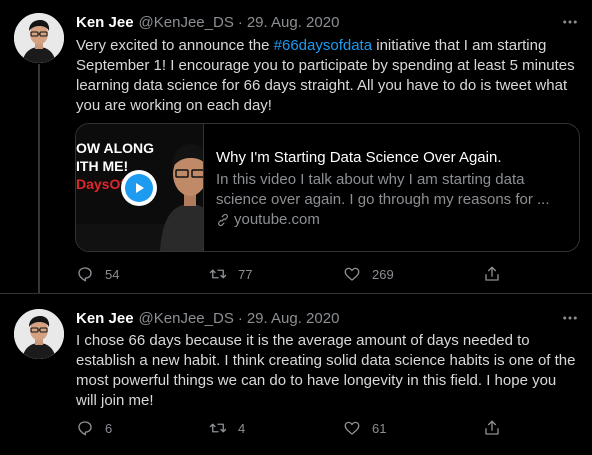 The height and width of the screenshot is (455, 592). What do you see at coordinates (102, 166) in the screenshot?
I see `thumbnail-caption-2: ITH ME!` at bounding box center [102, 166].